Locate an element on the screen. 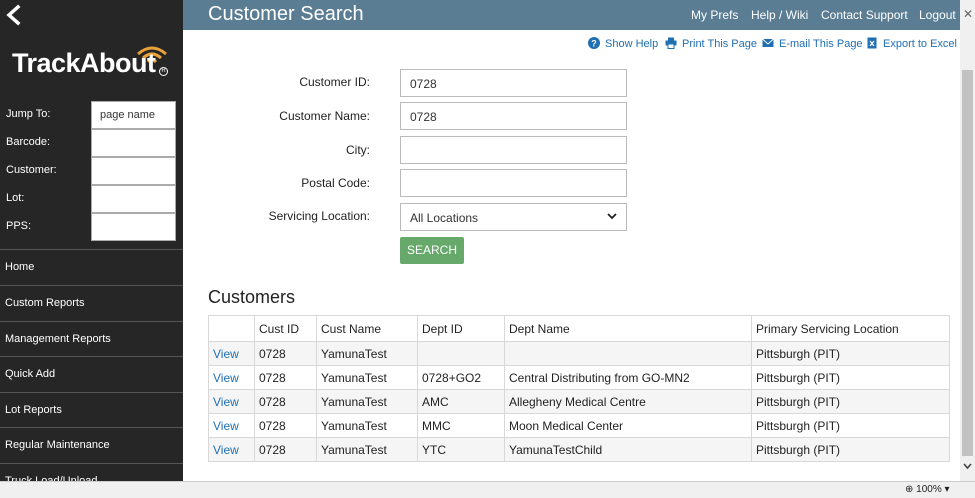 The width and height of the screenshot is (975, 498). customer-input is located at coordinates (133, 171).